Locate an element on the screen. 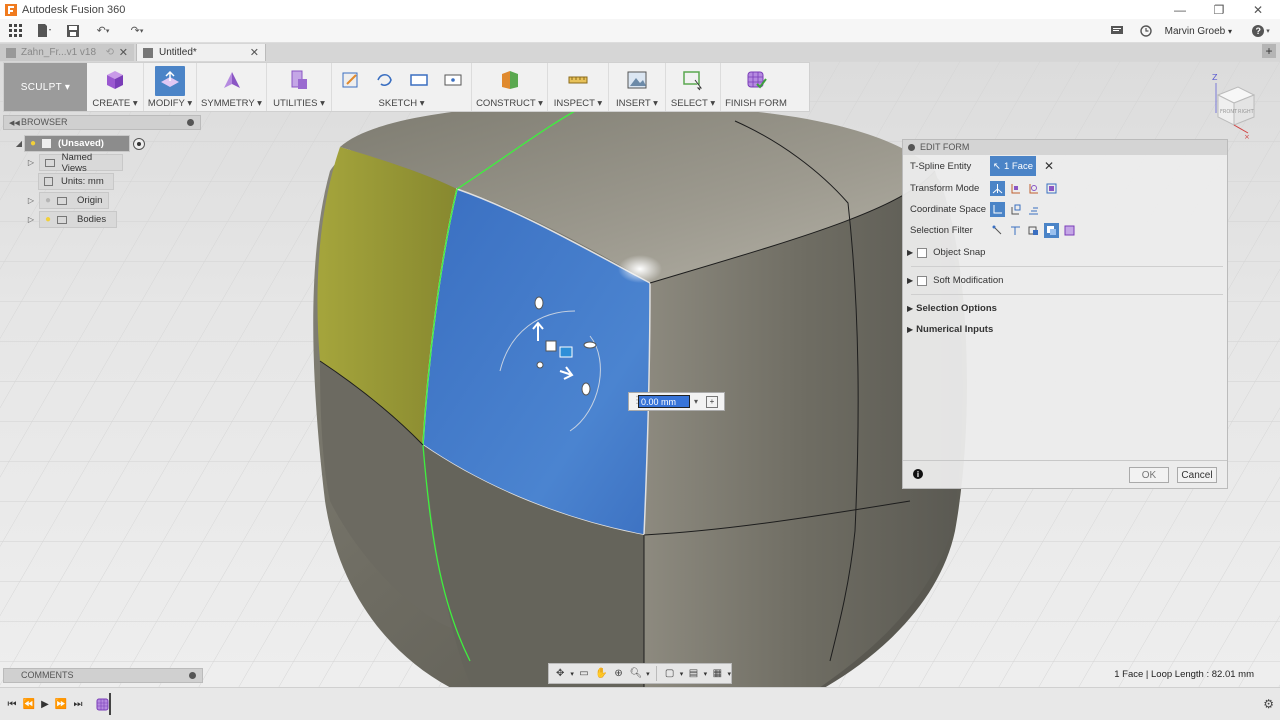 Image resolution: width=1280 pixels, height=720 pixels. utilities-group: UTILITIES ▾ is located at coordinates (299, 87).